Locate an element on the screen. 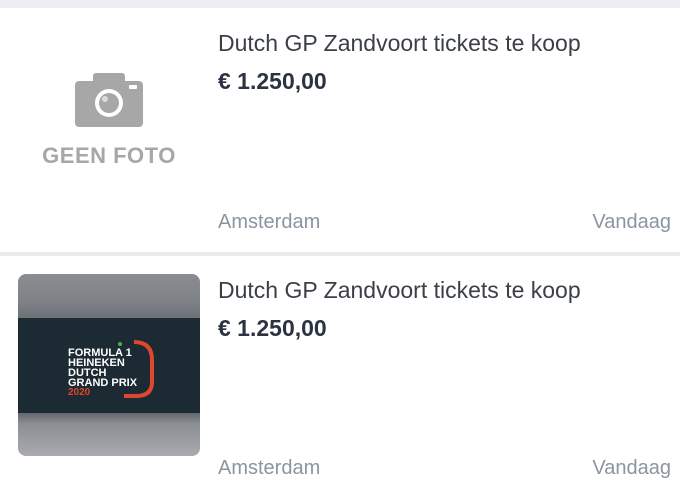 The image size is (680, 501). listing-thumbnail: GEEN FOTO is located at coordinates (109, 154).